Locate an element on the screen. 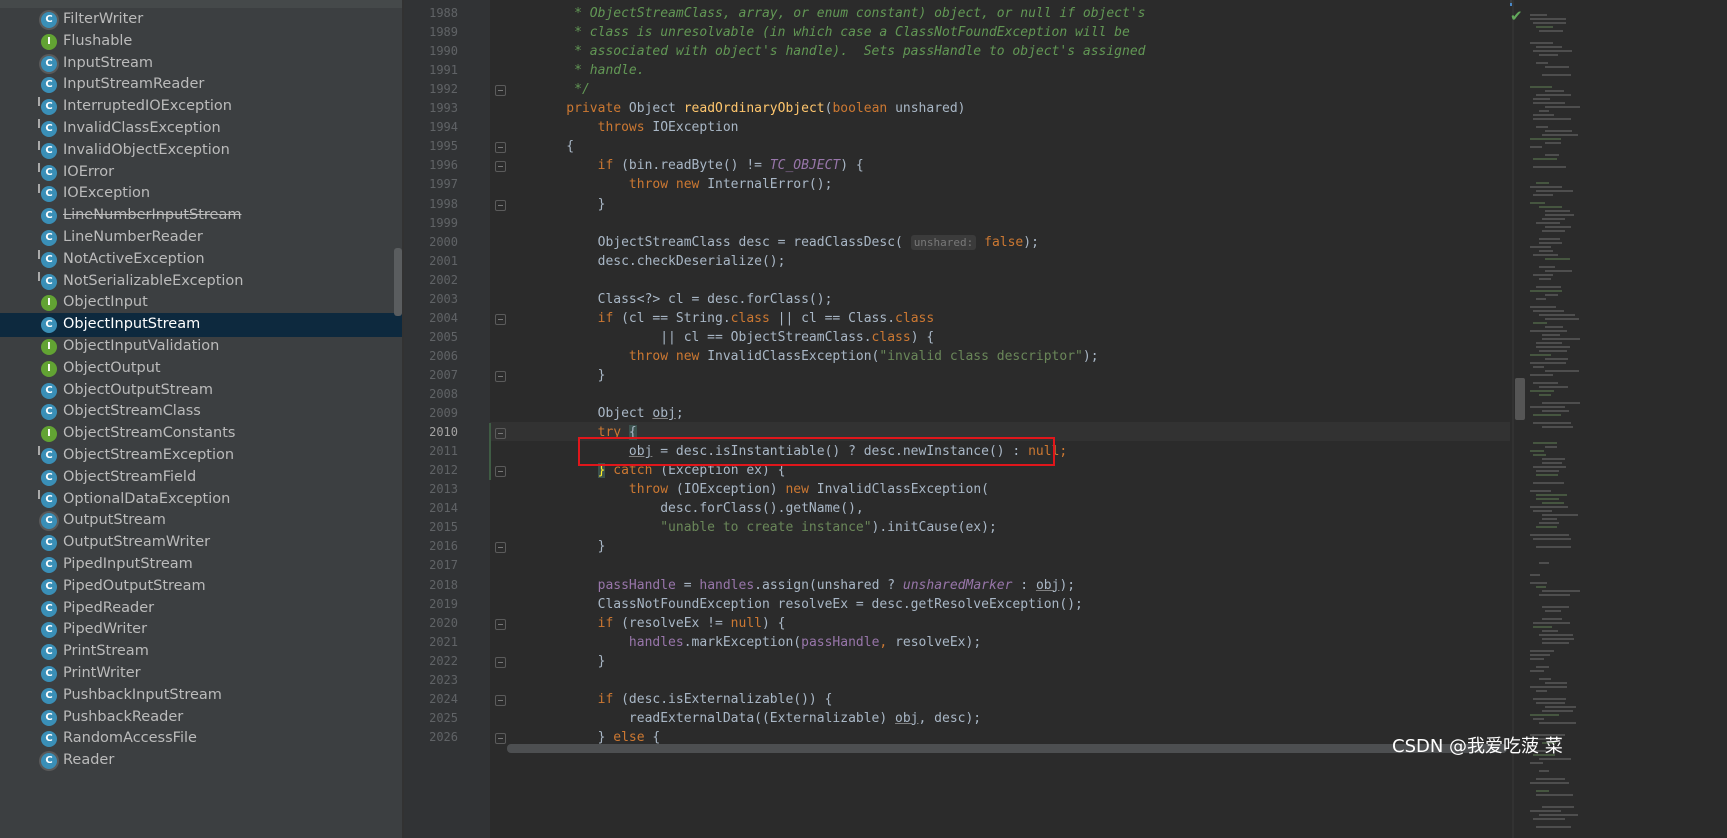 Image resolution: width=1727 pixels, height=838 pixels. tree-item: C ObjectStreamClass is located at coordinates (201, 412).